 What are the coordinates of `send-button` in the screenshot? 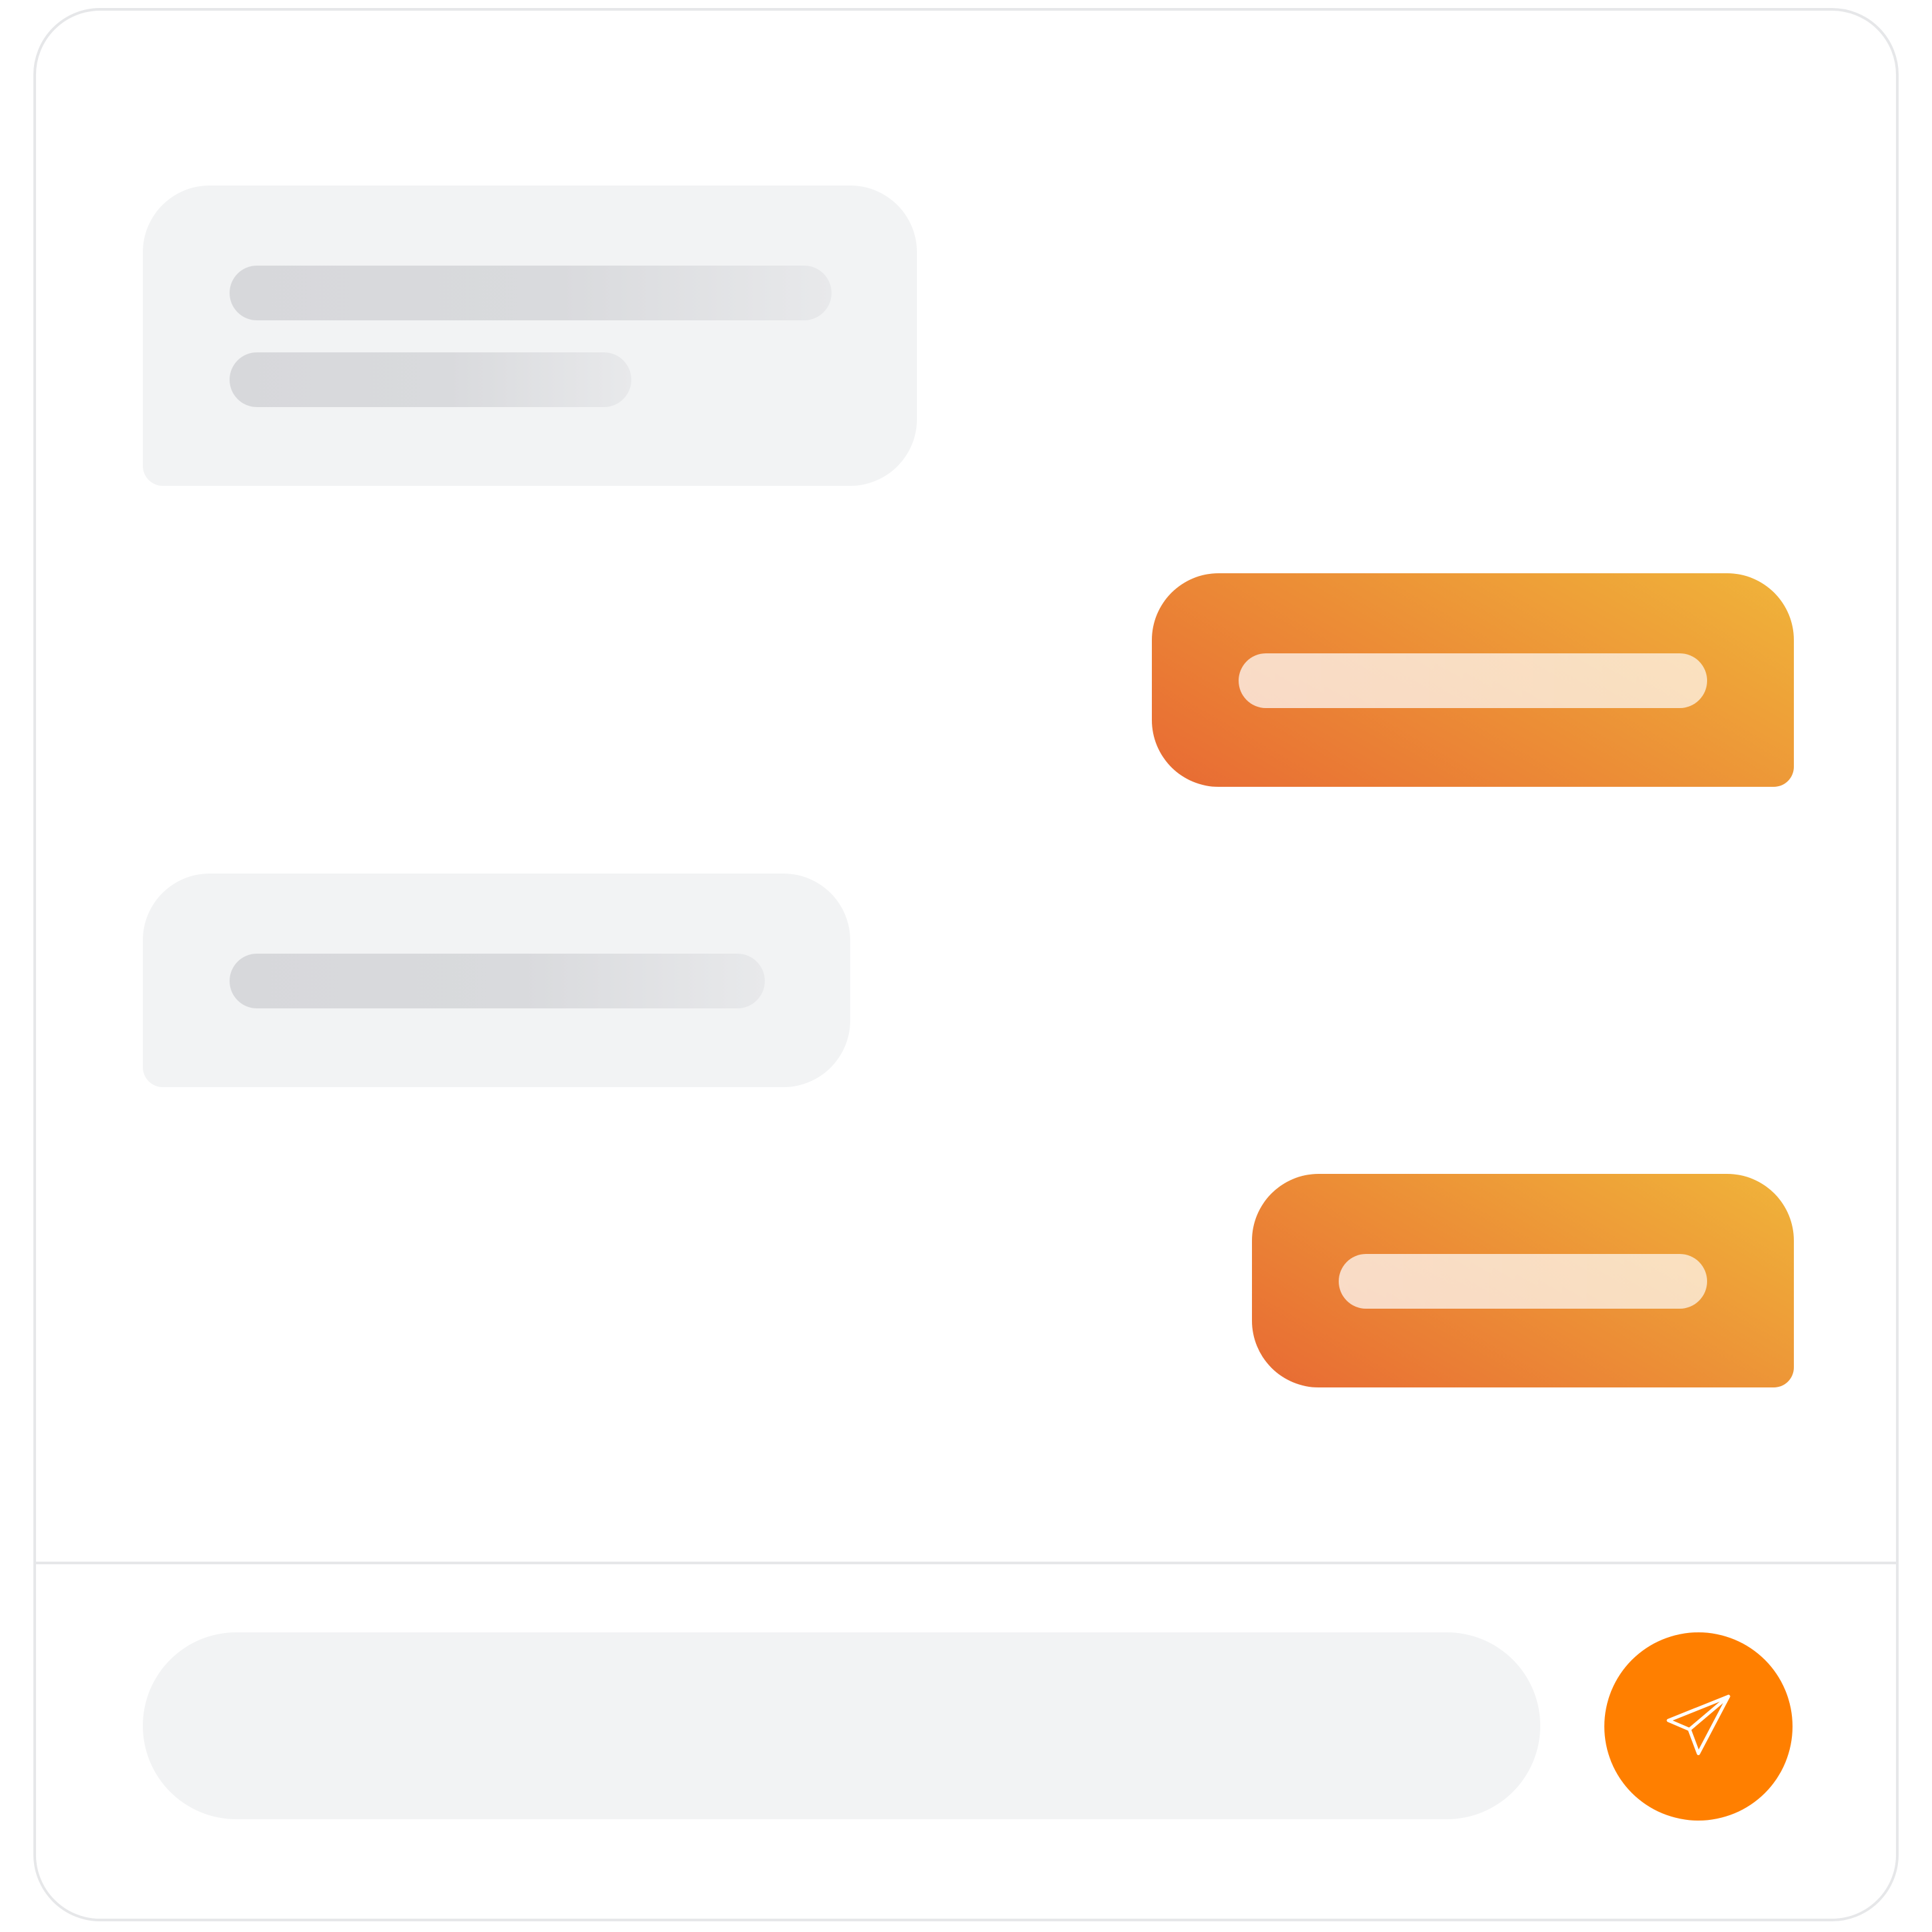 It's located at (1698, 1726).